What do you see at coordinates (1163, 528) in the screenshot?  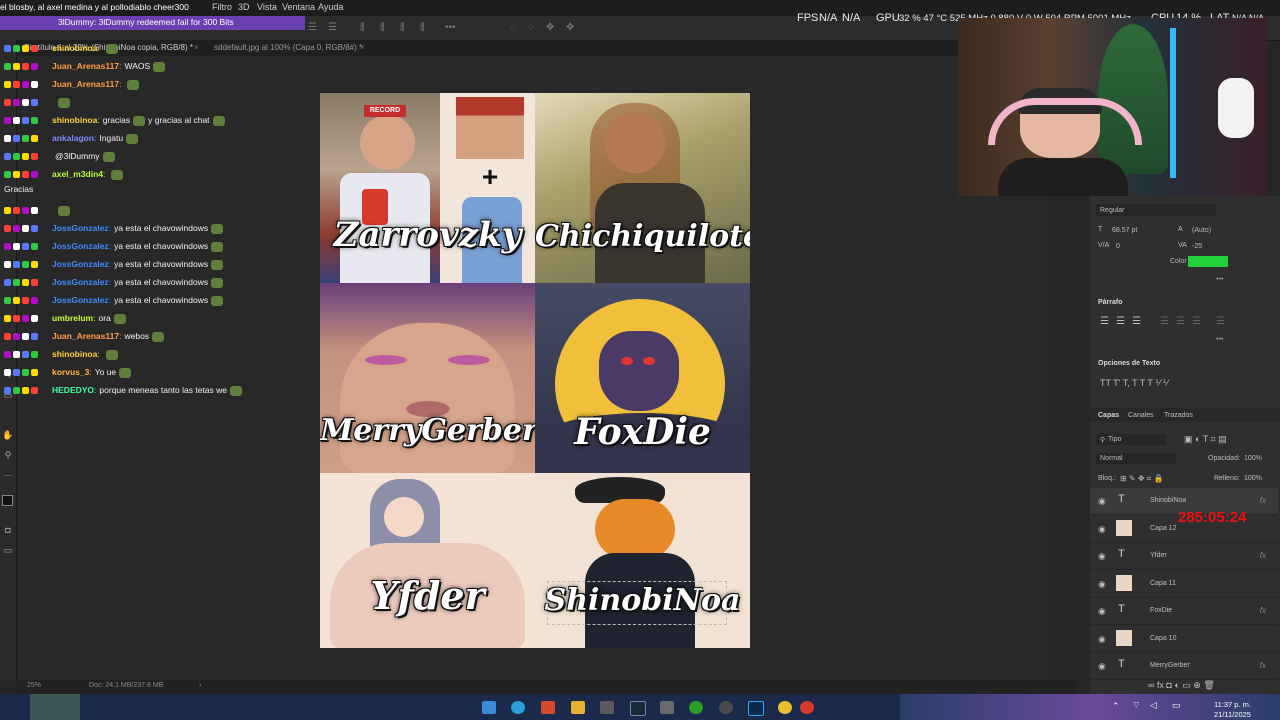 I see `layer-name: Capa 12` at bounding box center [1163, 528].